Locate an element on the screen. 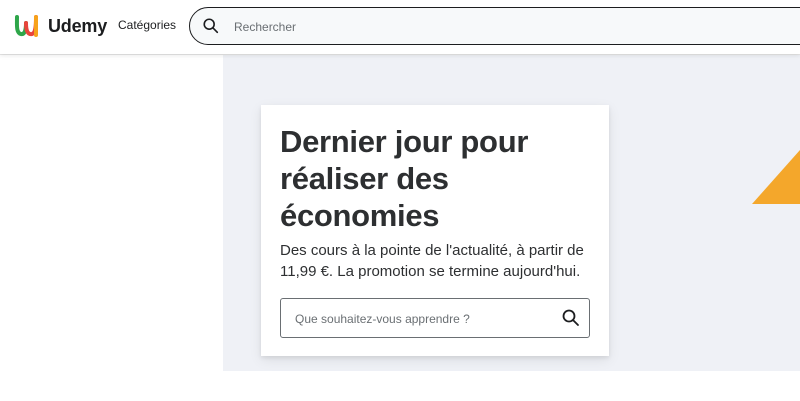  udemy-logo: Udemy is located at coordinates (59, 26).